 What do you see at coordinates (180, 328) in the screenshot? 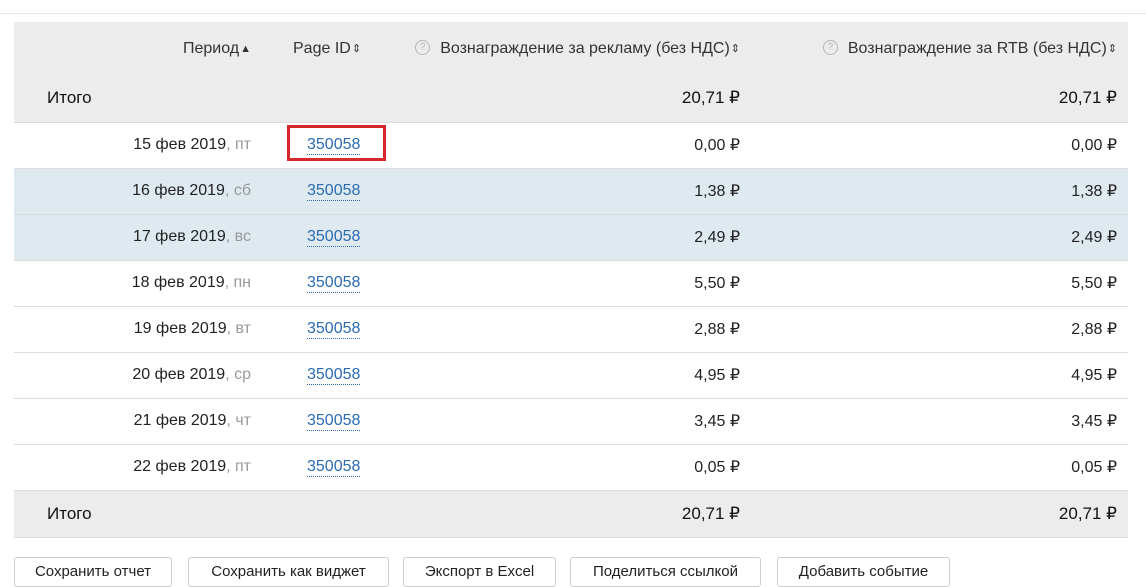
I see `date-text: 19 фев 2019` at bounding box center [180, 328].